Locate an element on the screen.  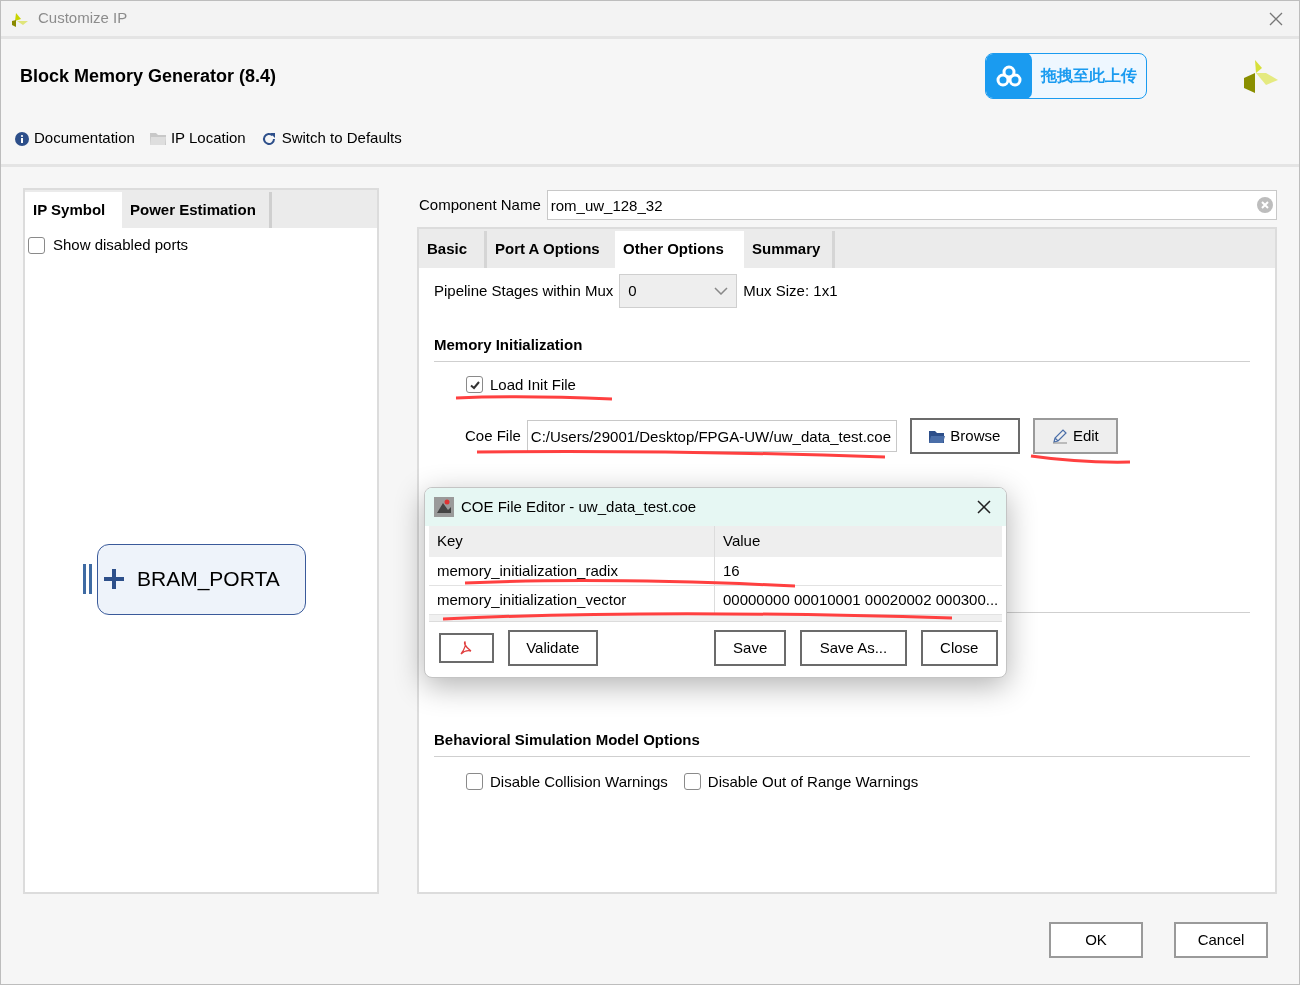
close-button is located at coordinates (984, 507).